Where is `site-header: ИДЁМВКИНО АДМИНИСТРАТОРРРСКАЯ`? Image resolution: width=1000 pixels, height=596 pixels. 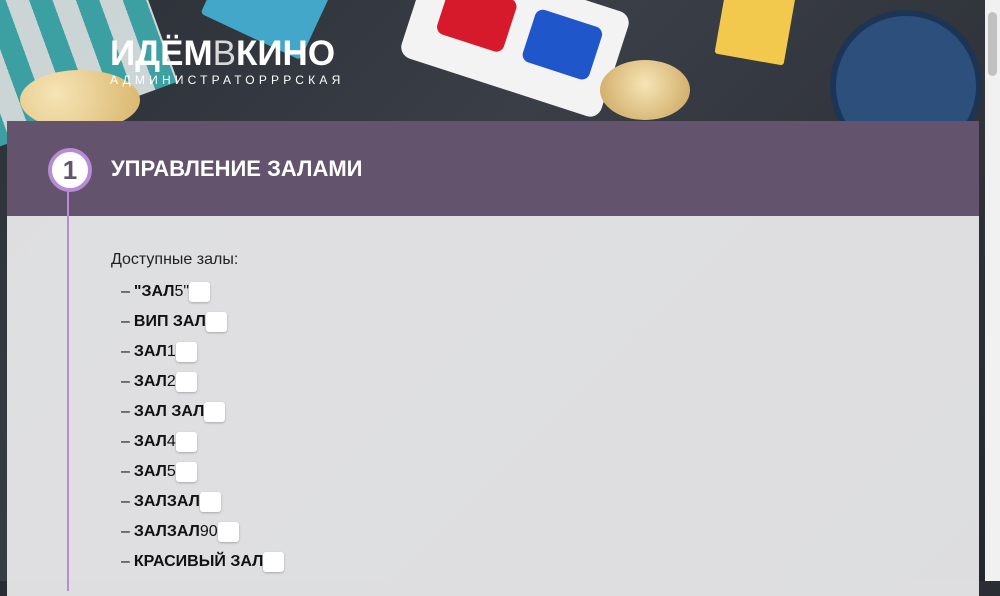 site-header: ИДЁМВКИНО АДМИНИСТРАТОРРРСКАЯ is located at coordinates (227, 61).